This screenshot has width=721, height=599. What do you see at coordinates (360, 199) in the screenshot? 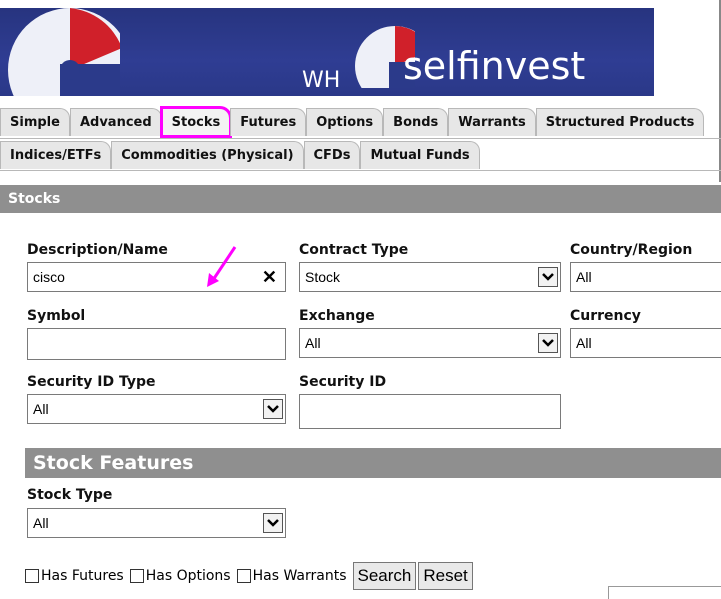
I see `section-title-bar: Stocks` at bounding box center [360, 199].